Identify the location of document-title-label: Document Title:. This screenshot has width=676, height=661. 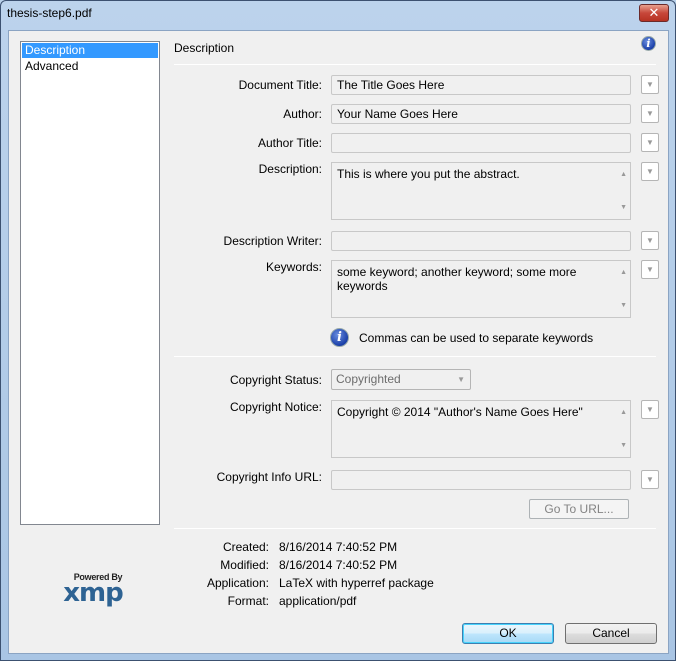
(280, 85).